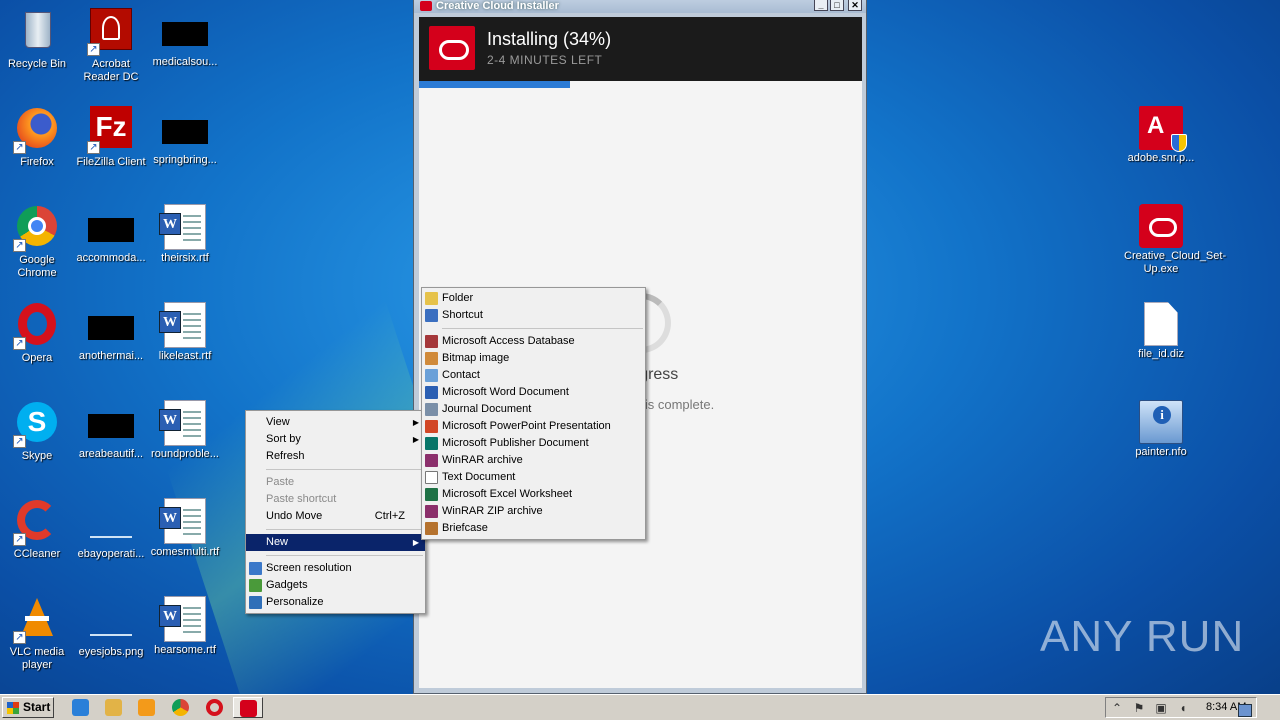  I want to click on desktop-icon-file-id-diz: file_id.diz, so click(1161, 331).